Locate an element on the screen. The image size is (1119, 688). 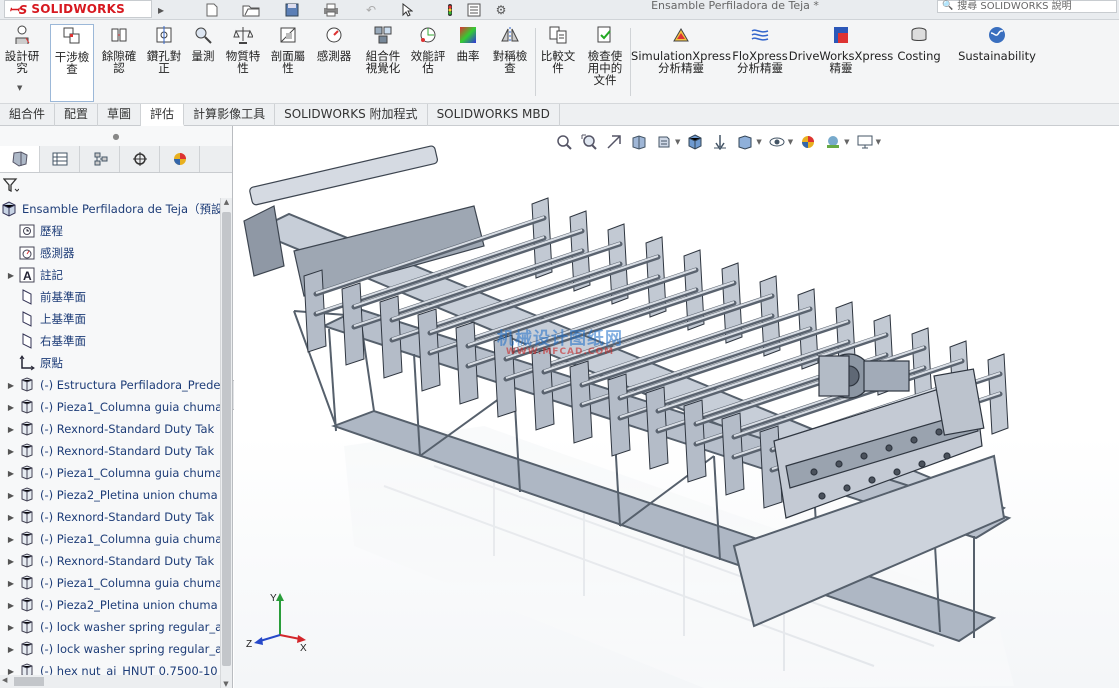
tree-item-8: ▶ (-) Pieza1_Columna guia chuma is located at coordinates (110, 407).